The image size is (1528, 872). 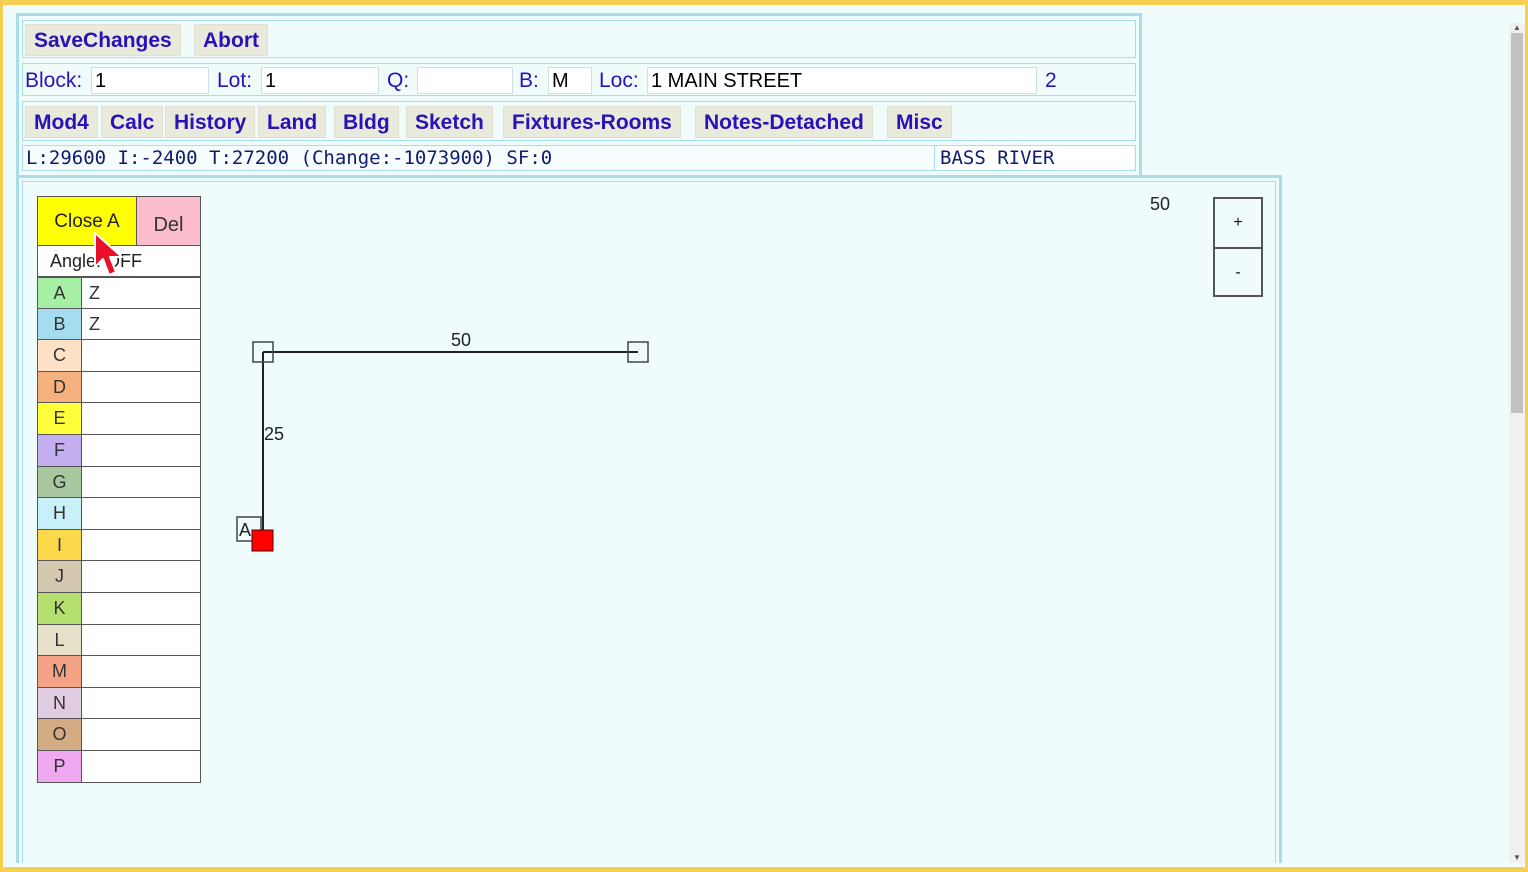 I want to click on area-row-d: D, so click(x=119, y=387).